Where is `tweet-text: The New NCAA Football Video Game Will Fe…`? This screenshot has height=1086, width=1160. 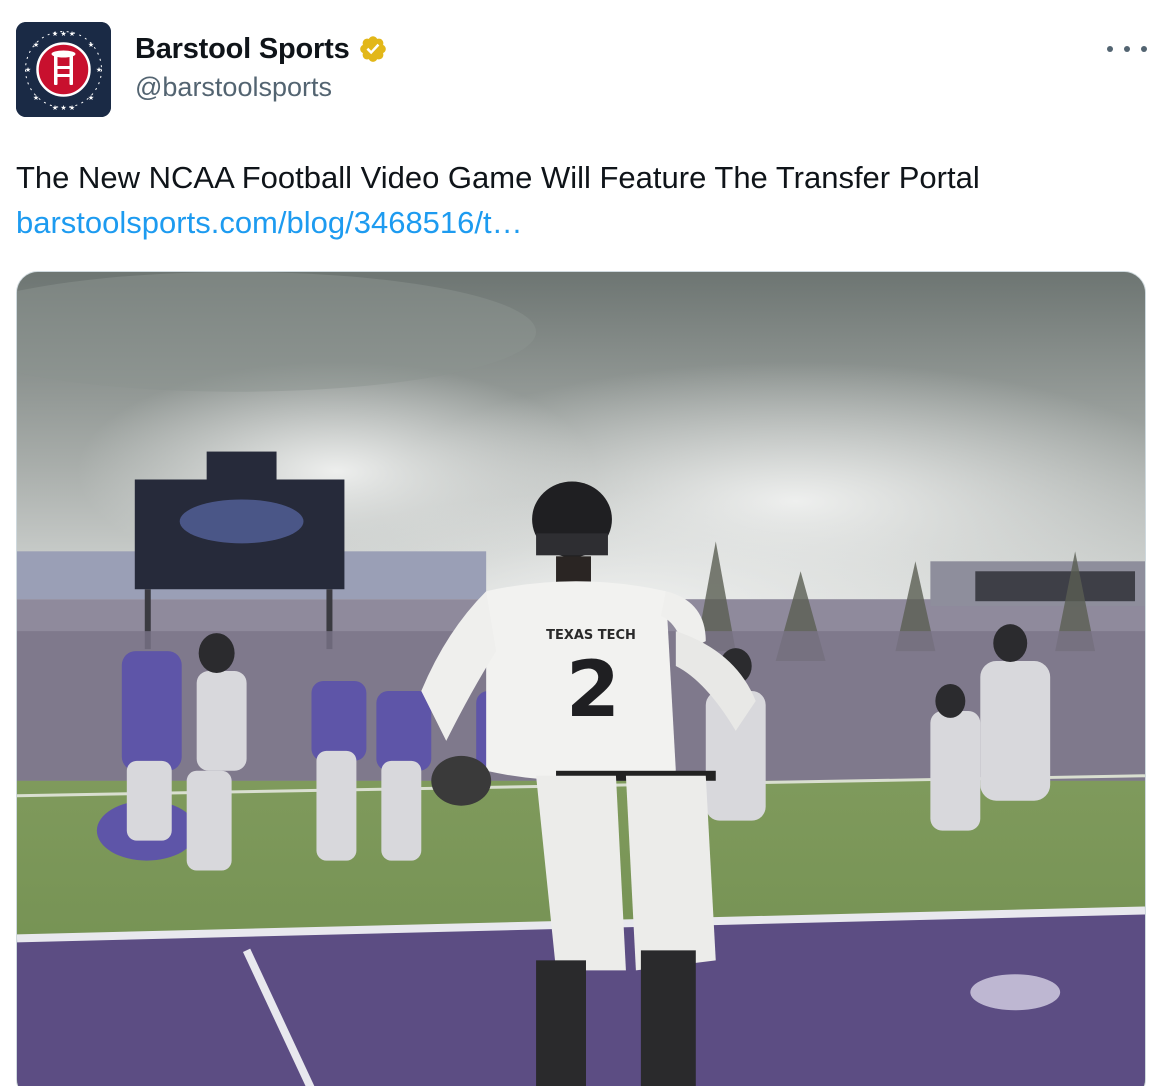 tweet-text: The New NCAA Football Video Game Will Fe… is located at coordinates (581, 200).